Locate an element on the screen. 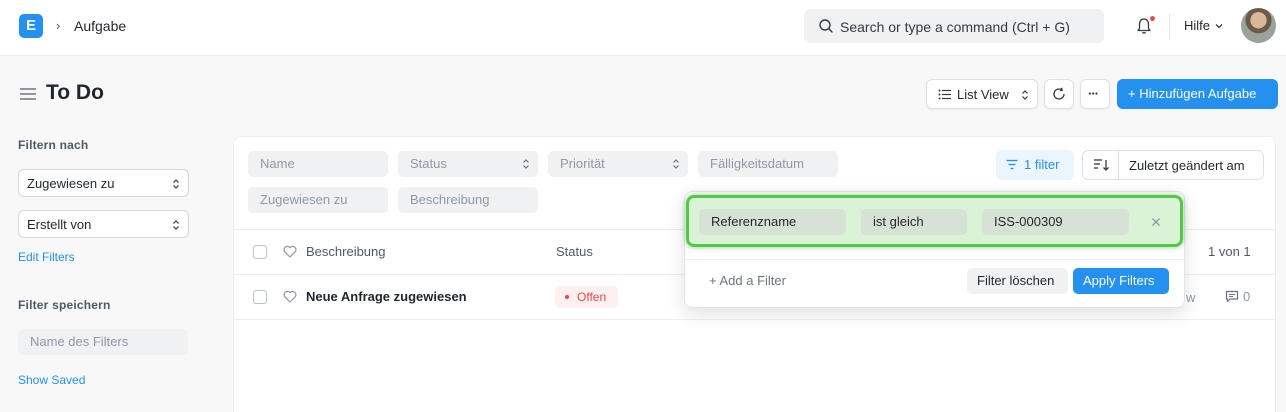 The width and height of the screenshot is (1286, 412). comment-count: 0 is located at coordinates (1247, 296).